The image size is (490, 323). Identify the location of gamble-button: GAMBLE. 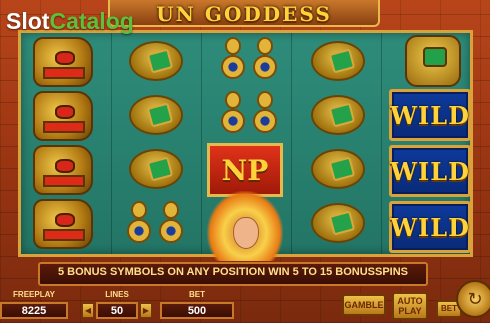
(364, 305).